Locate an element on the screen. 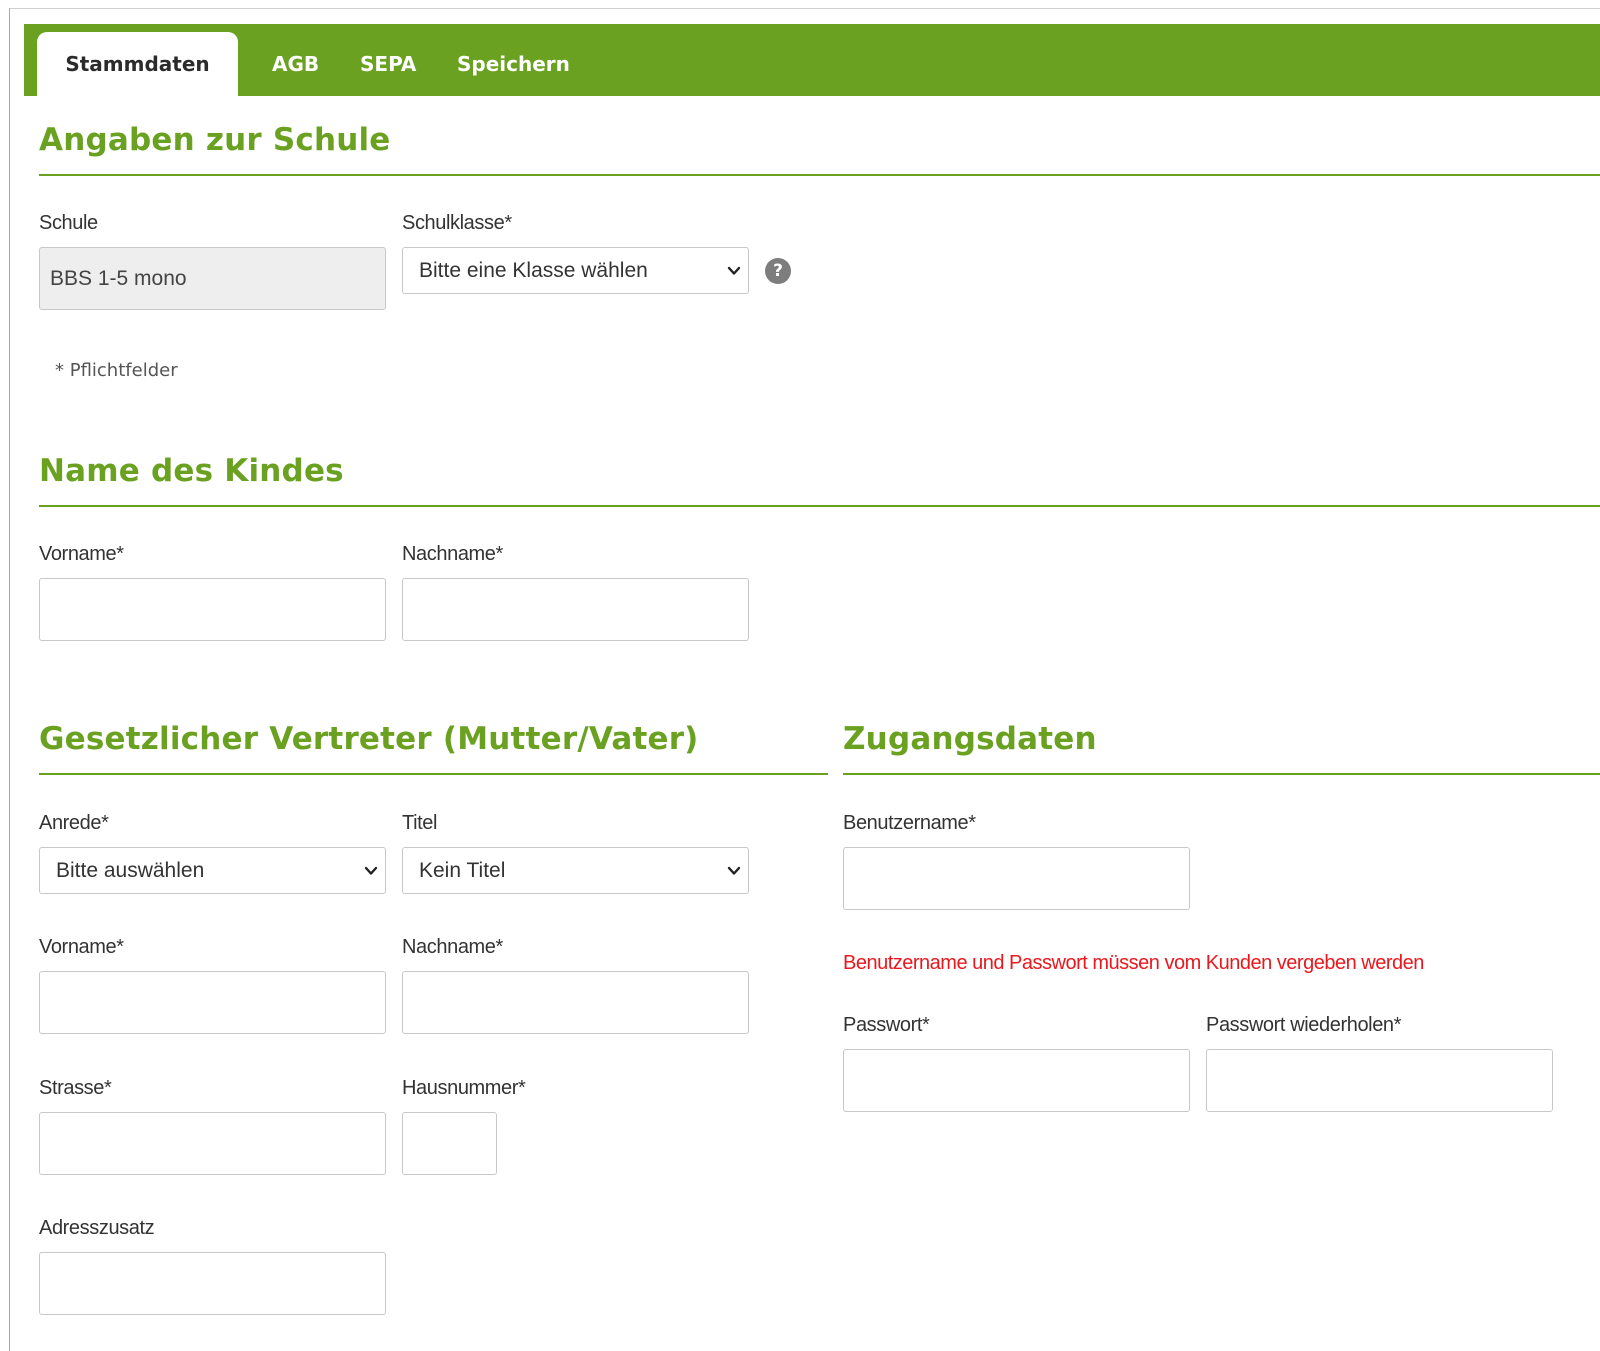  benutzername-input is located at coordinates (1016, 878).